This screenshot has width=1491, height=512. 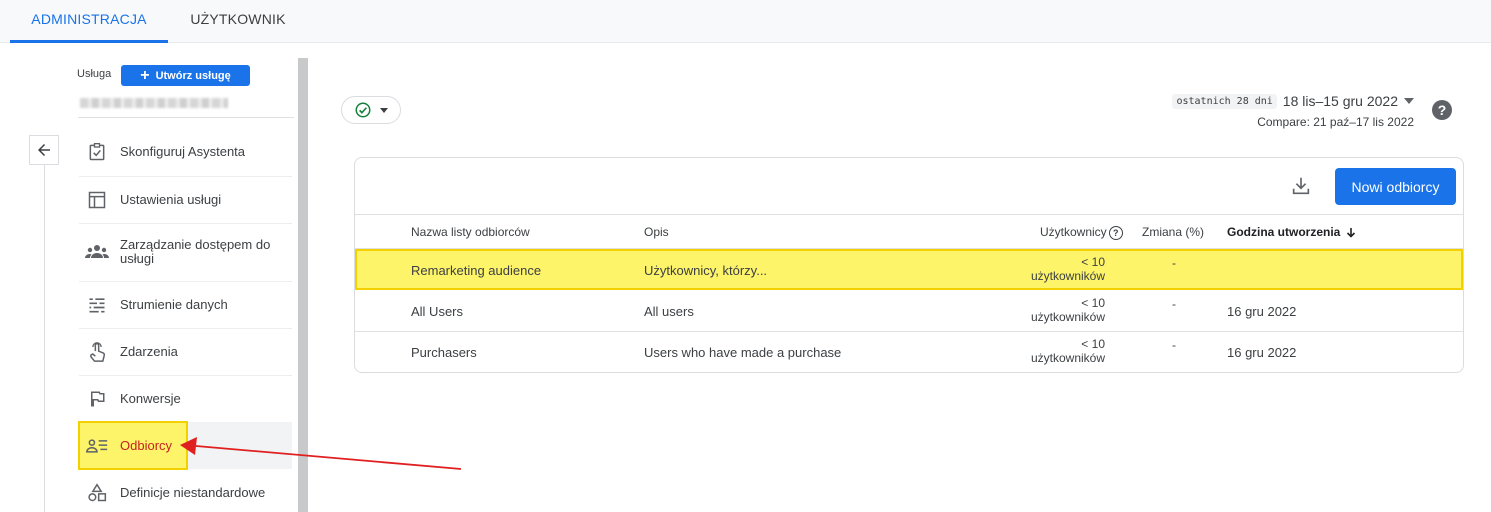 I want to click on sidebar-item-events: Zdarzenia, so click(x=185, y=351).